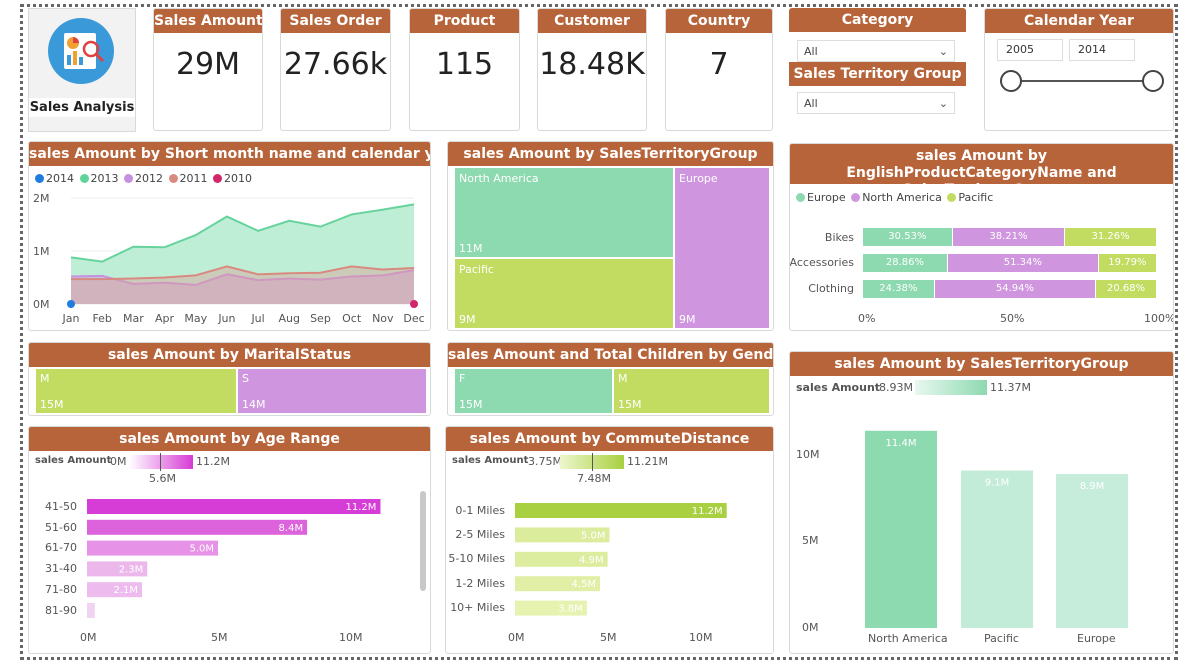  Describe the element at coordinates (1008, 237) in the screenshot. I see `stack-seg-bikes-north-america: 38.21%` at that location.